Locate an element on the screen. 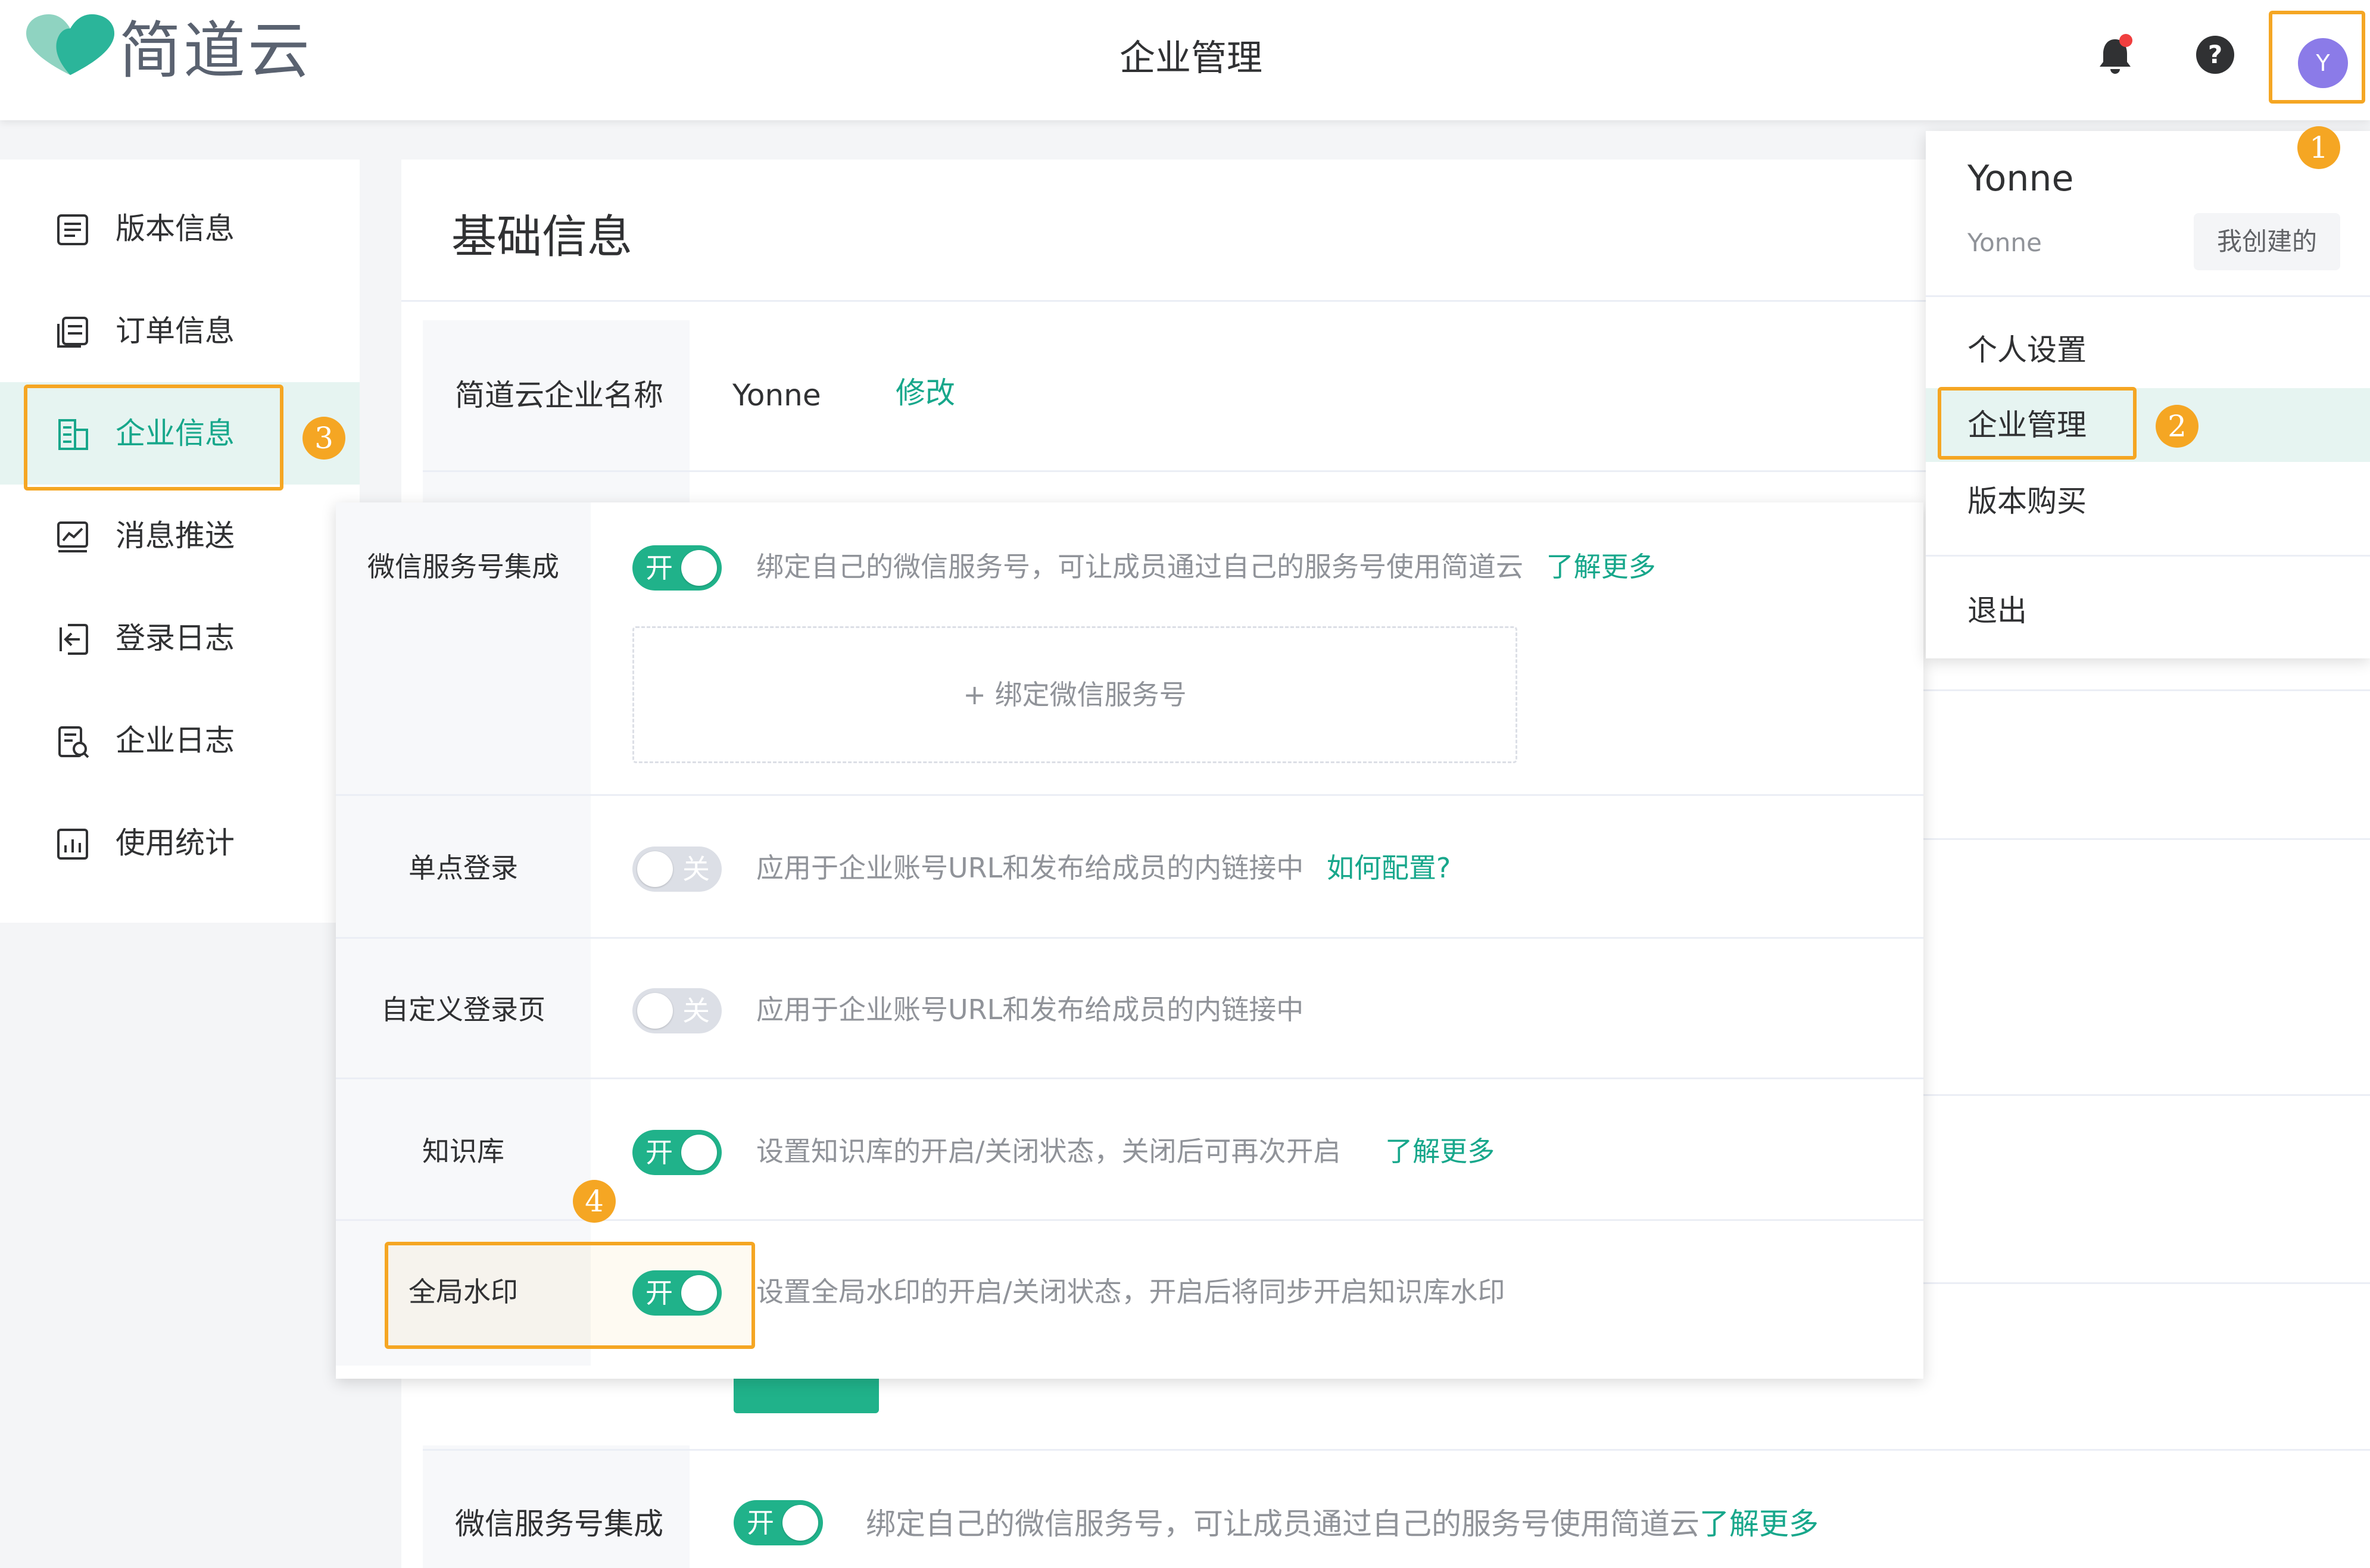  notification-dot is located at coordinates (2125, 40).